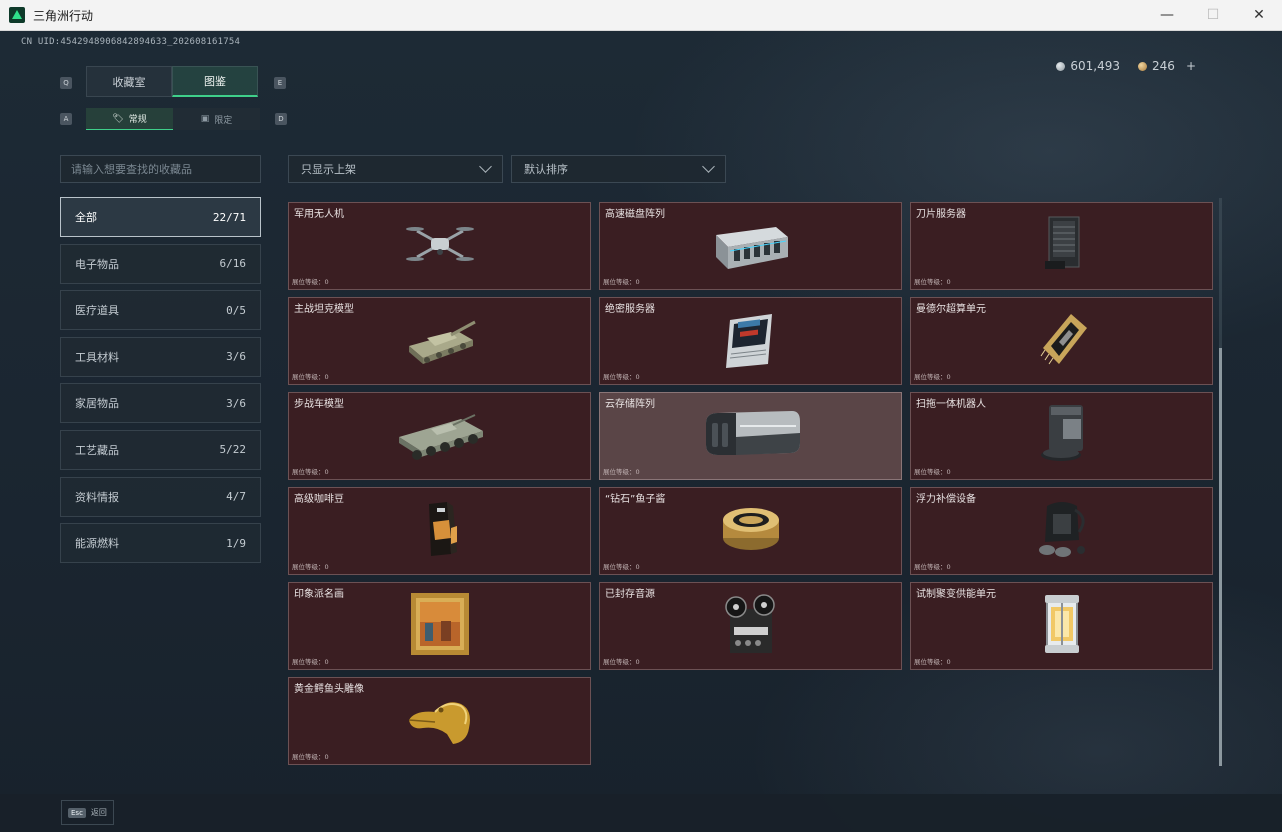  I want to click on item-card: 扫拖一体机器人 展位等级：0, so click(1061, 436).